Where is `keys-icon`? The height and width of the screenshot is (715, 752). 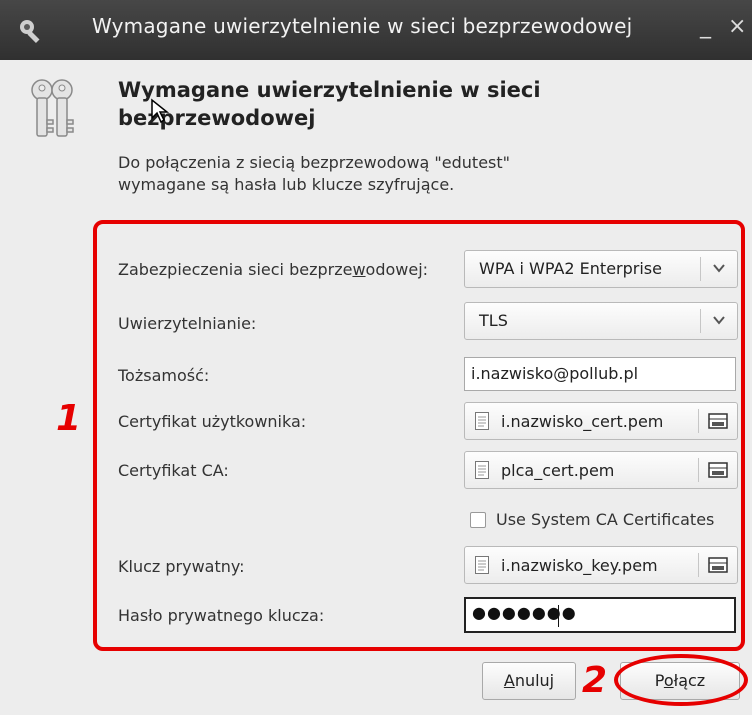
keys-icon is located at coordinates (52, 108).